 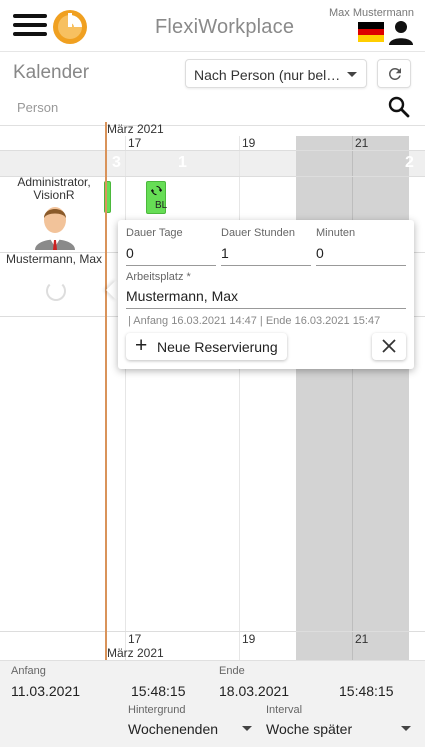 I want to click on app-header: FlexiWorkplace Max Mustermann, so click(x=212, y=26).